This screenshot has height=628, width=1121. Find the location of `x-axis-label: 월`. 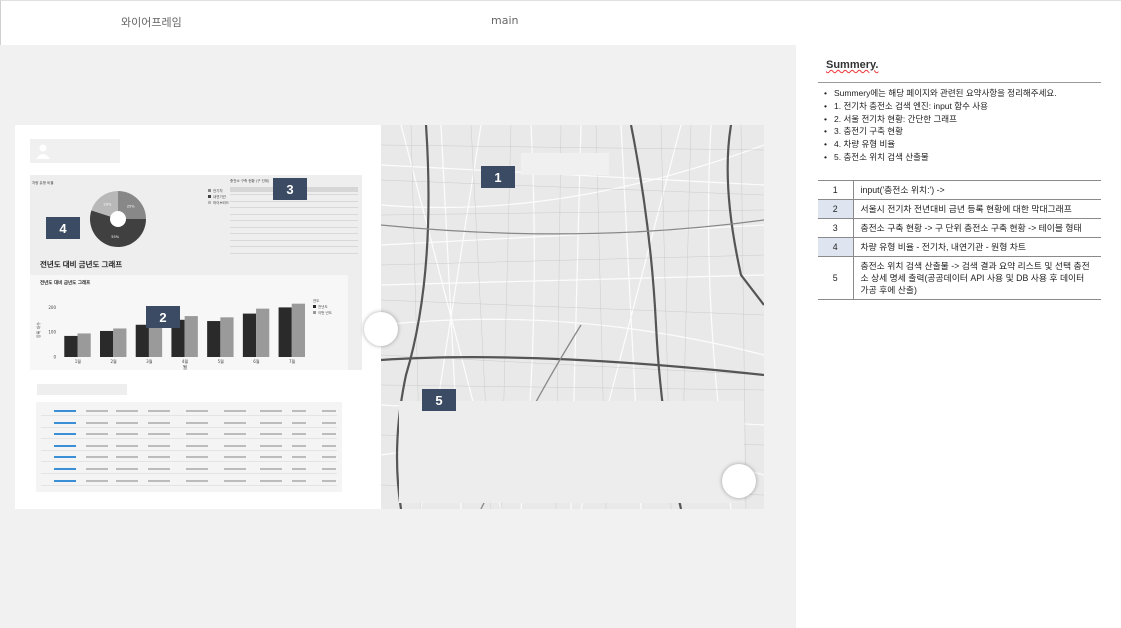

x-axis-label: 월 is located at coordinates (185, 367).